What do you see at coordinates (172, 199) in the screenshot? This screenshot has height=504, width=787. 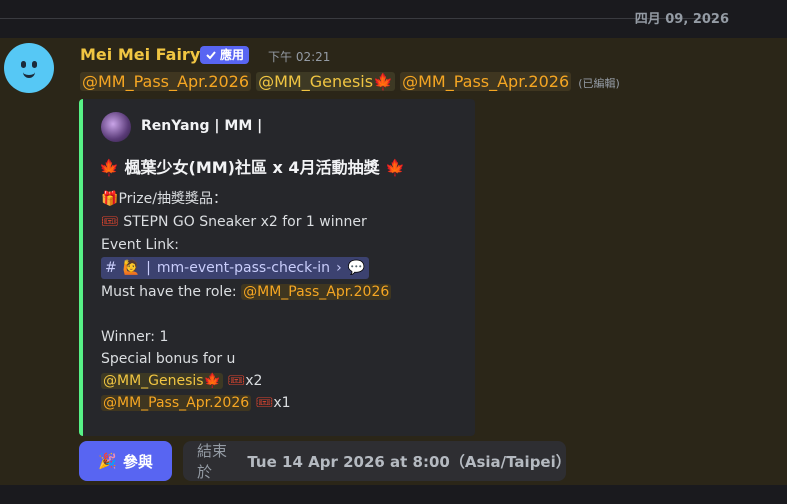 I see `prize-label: Prize/抽獎獎品：` at bounding box center [172, 199].